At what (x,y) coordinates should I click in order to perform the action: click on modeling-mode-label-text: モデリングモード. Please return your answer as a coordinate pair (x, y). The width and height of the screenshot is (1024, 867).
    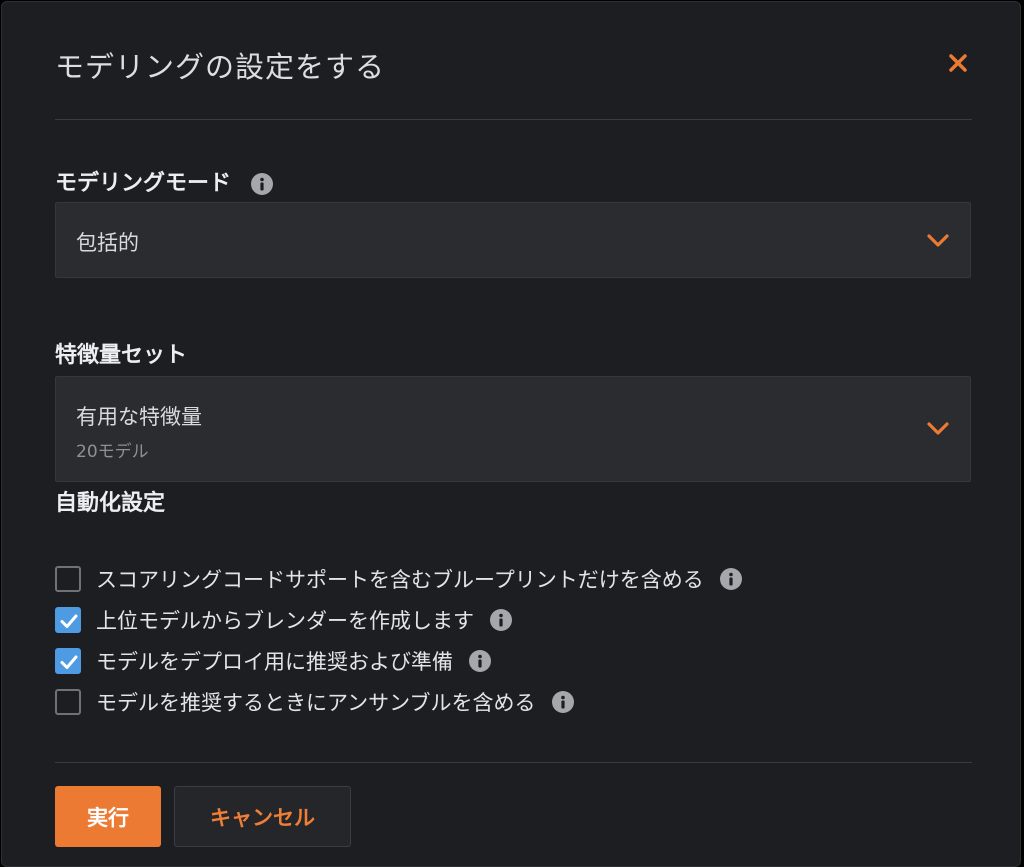
    Looking at the image, I should click on (143, 183).